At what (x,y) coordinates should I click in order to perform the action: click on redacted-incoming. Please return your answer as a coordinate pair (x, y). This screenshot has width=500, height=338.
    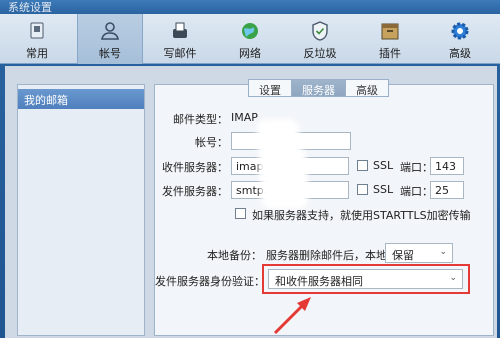
    Looking at the image, I should click on (282, 166).